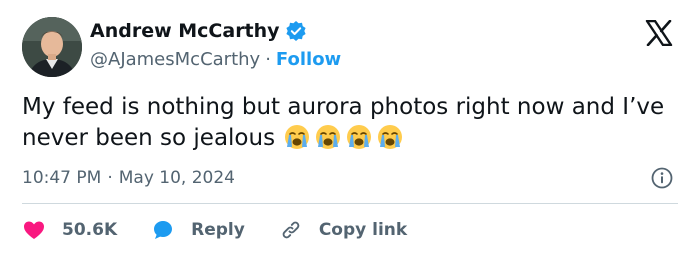  I want to click on tweet-time: 10:47 PM, so click(62, 178).